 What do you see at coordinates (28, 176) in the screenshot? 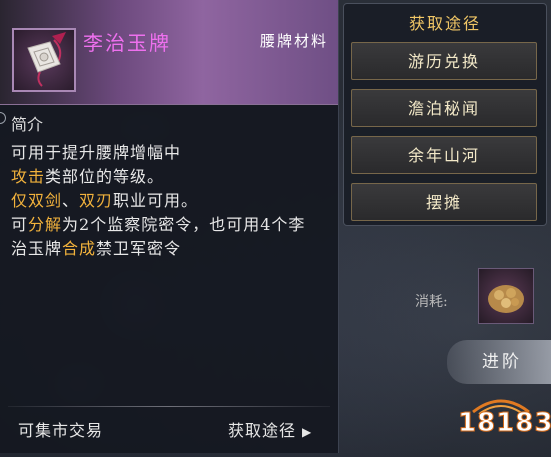
I see `desc-highlight: 攻击` at bounding box center [28, 176].